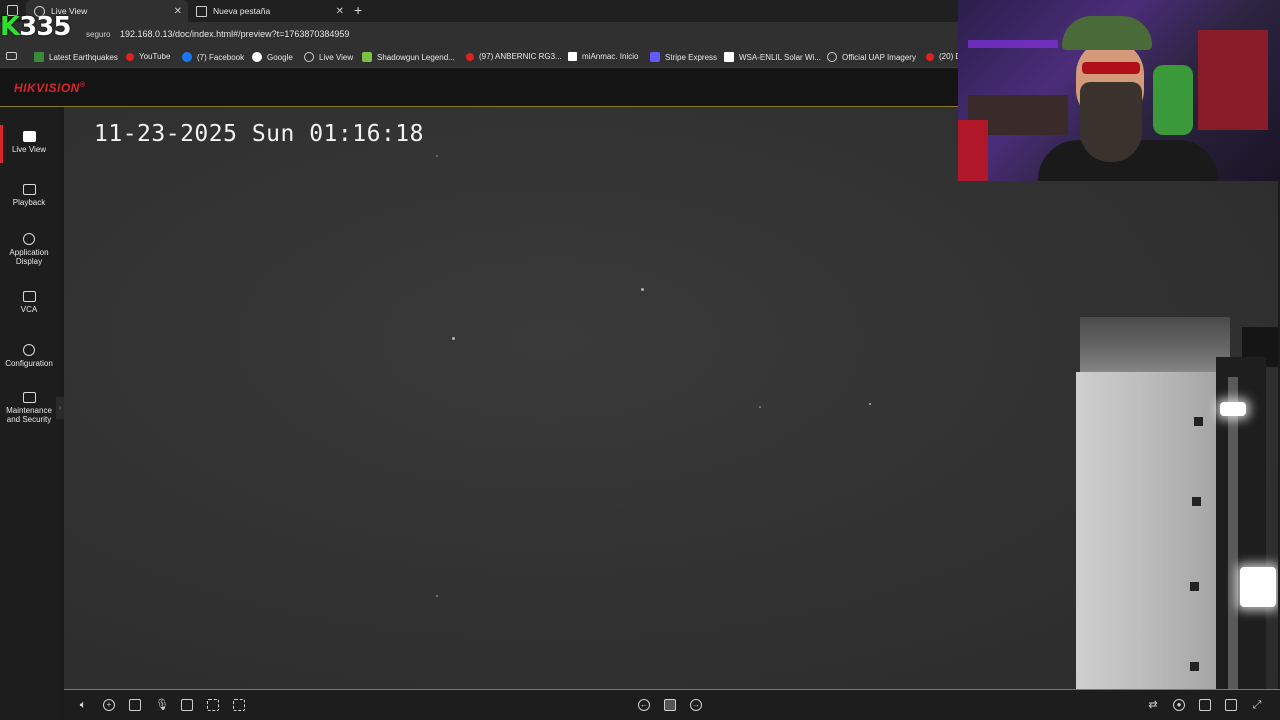  I want to click on sidebar-item-live-view: Live View, so click(29, 144).